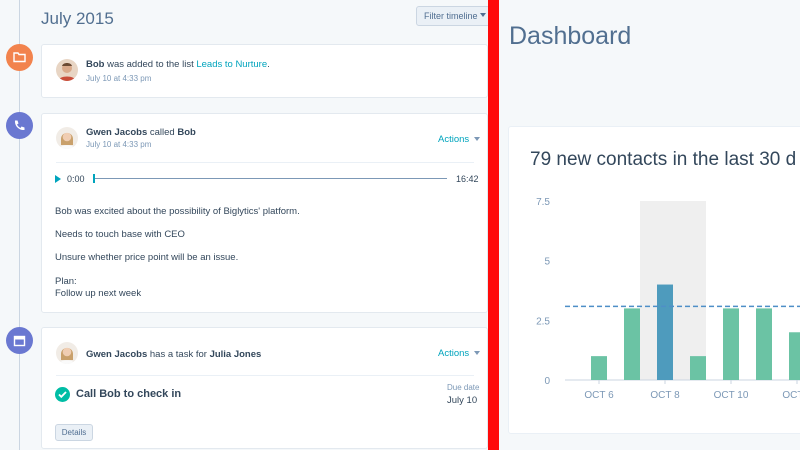 The width and height of the screenshot is (800, 450). What do you see at coordinates (547, 262) in the screenshot?
I see `y-tick-label: 5` at bounding box center [547, 262].